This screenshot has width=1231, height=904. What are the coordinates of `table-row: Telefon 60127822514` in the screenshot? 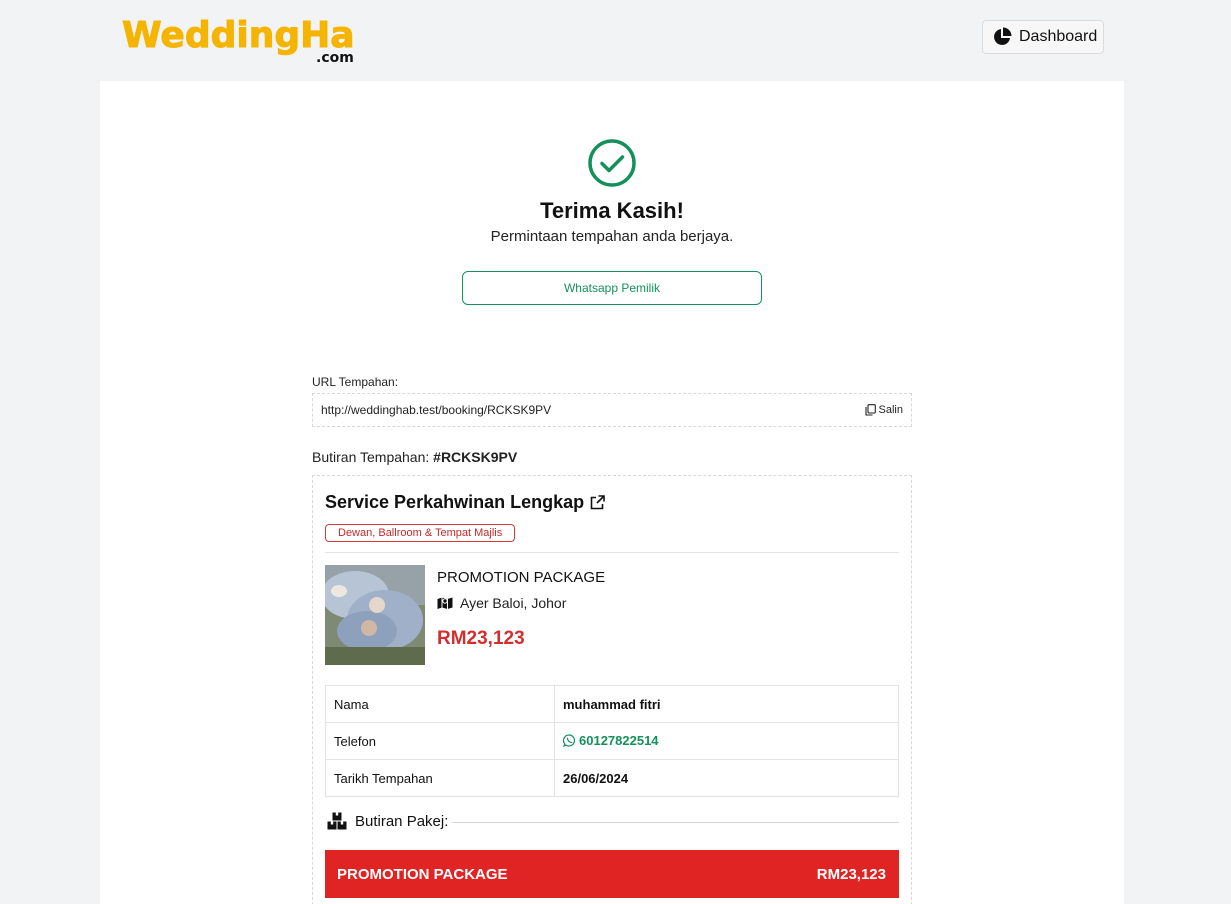 It's located at (612, 741).